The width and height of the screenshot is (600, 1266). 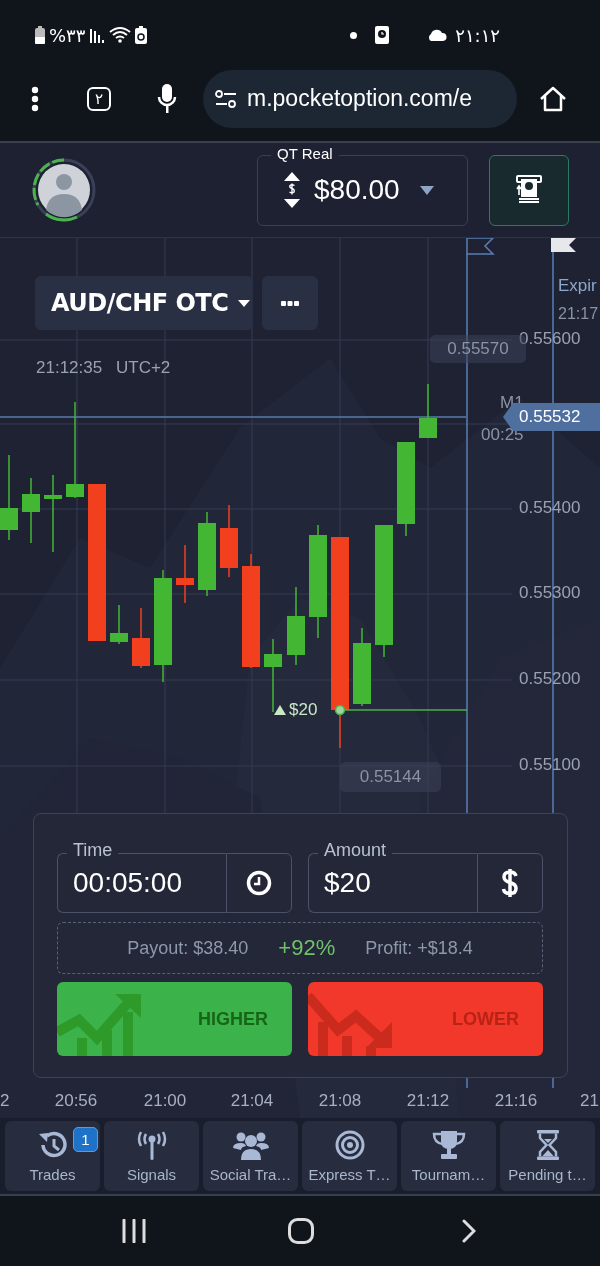 What do you see at coordinates (382, 35) in the screenshot?
I see `clock-card-icon` at bounding box center [382, 35].